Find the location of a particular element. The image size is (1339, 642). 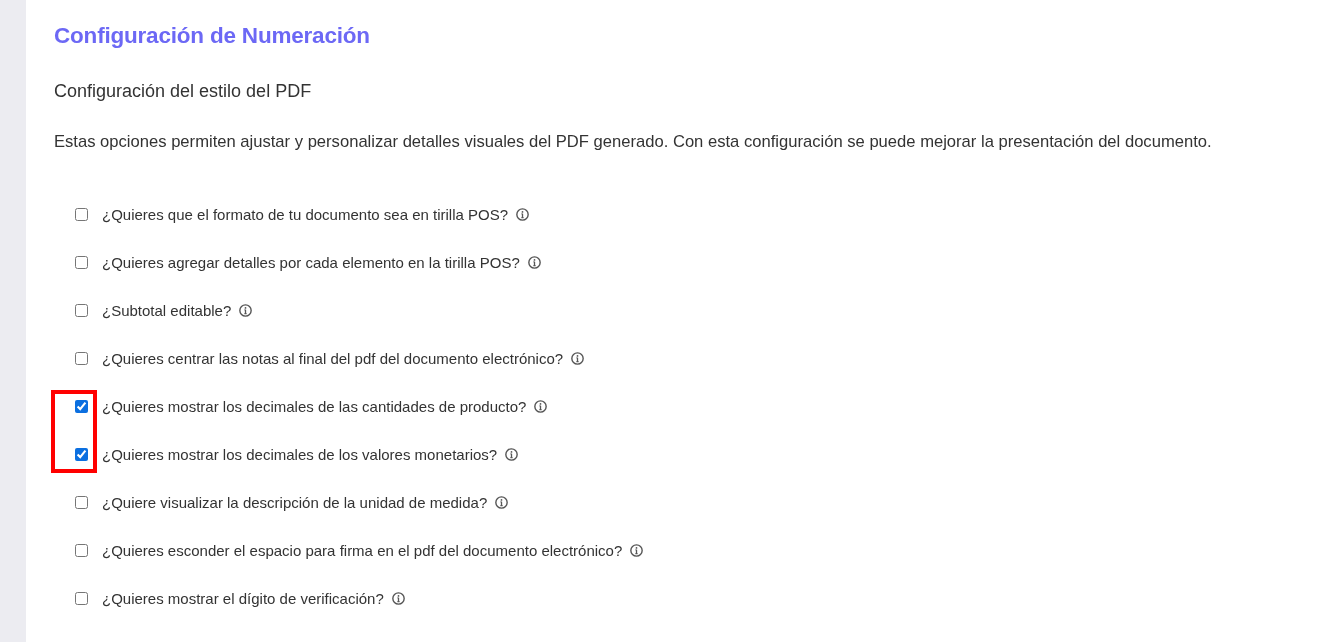

section-description: Estas opciones permiten ajustar y personalizar detalles visuales del PDF generado. Con esta configuración se puede mejorar la presentación del documento. is located at coordinates (633, 142).